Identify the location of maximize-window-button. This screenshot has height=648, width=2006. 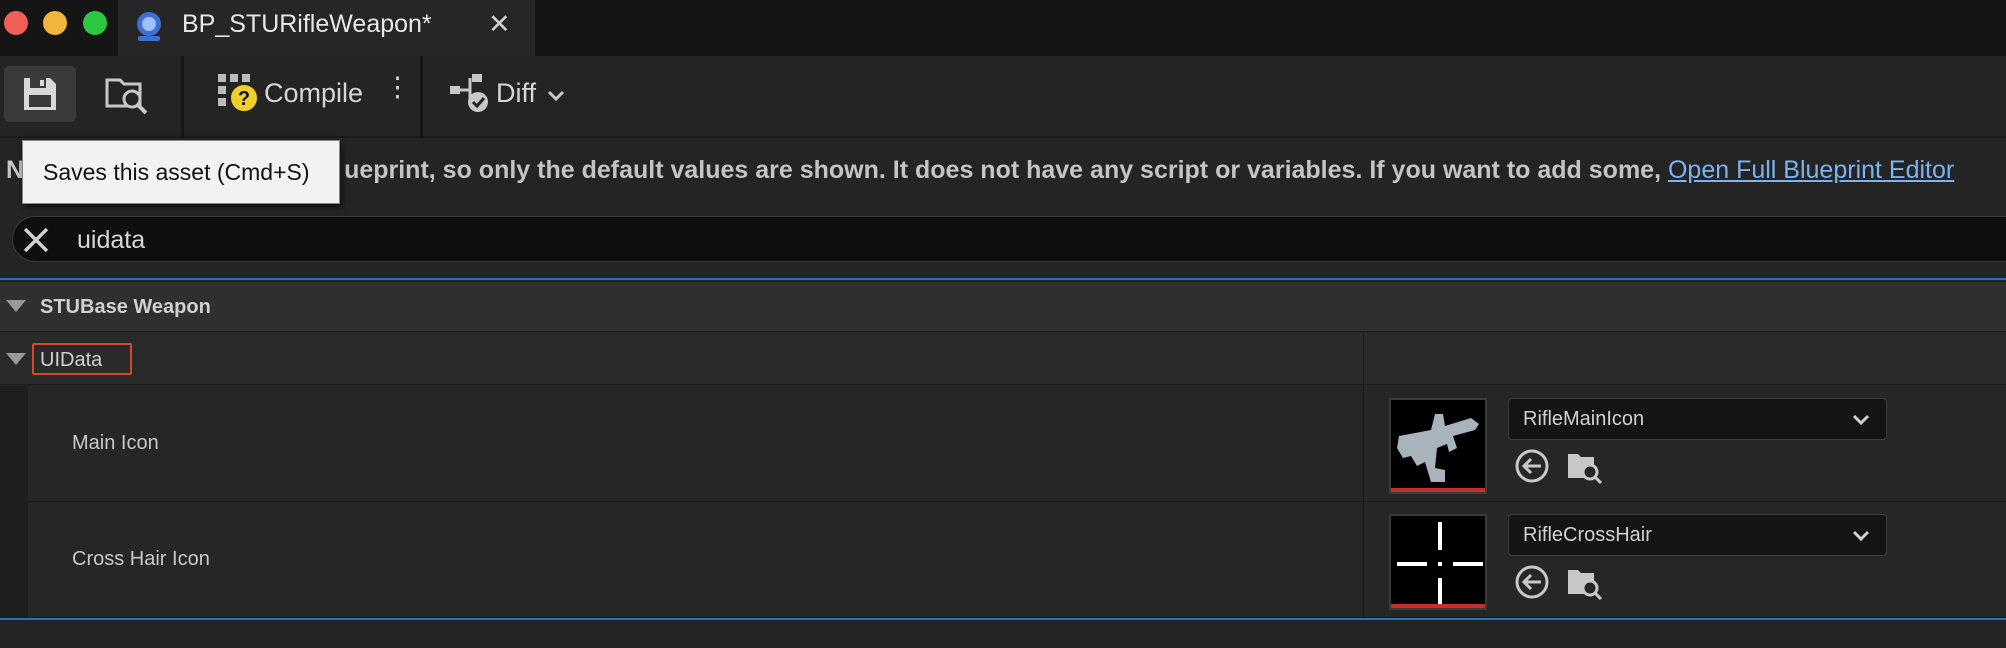
(95, 23).